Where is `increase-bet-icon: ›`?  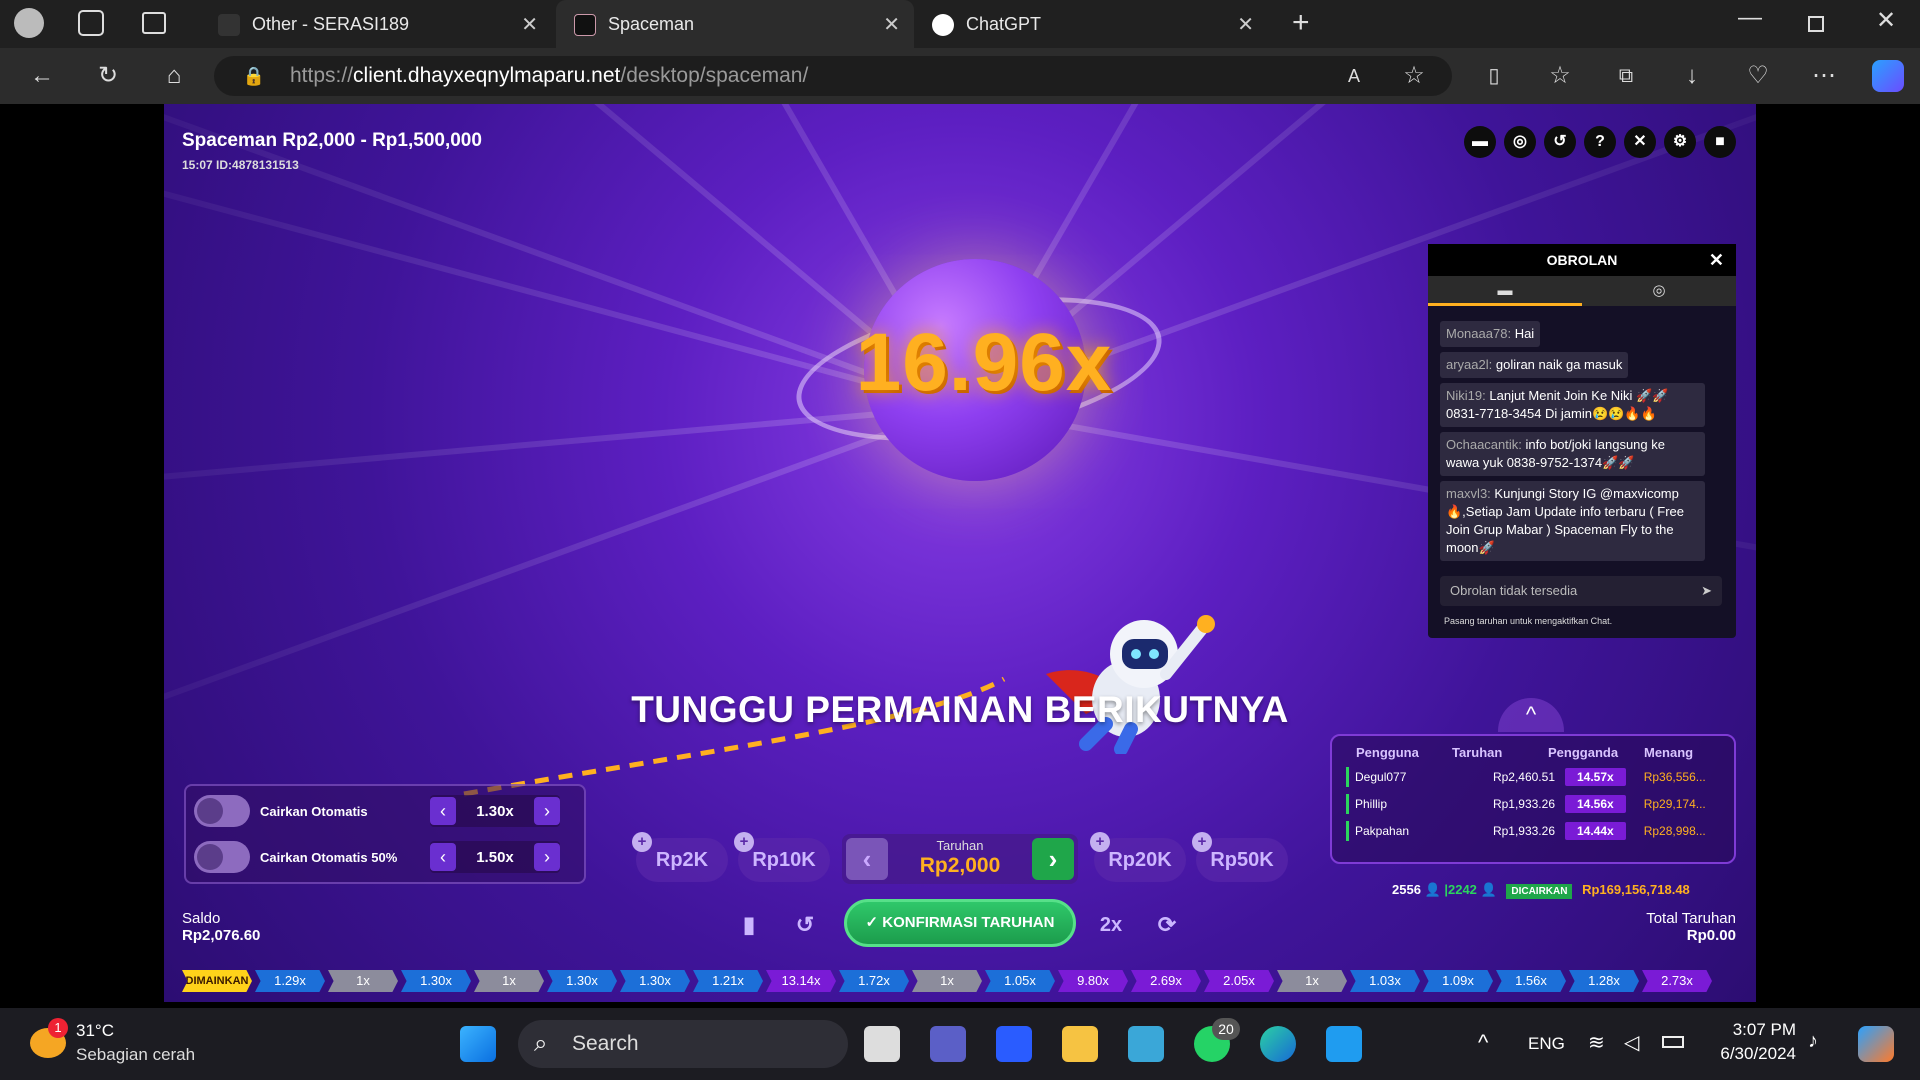
increase-bet-icon: › is located at coordinates (1053, 859).